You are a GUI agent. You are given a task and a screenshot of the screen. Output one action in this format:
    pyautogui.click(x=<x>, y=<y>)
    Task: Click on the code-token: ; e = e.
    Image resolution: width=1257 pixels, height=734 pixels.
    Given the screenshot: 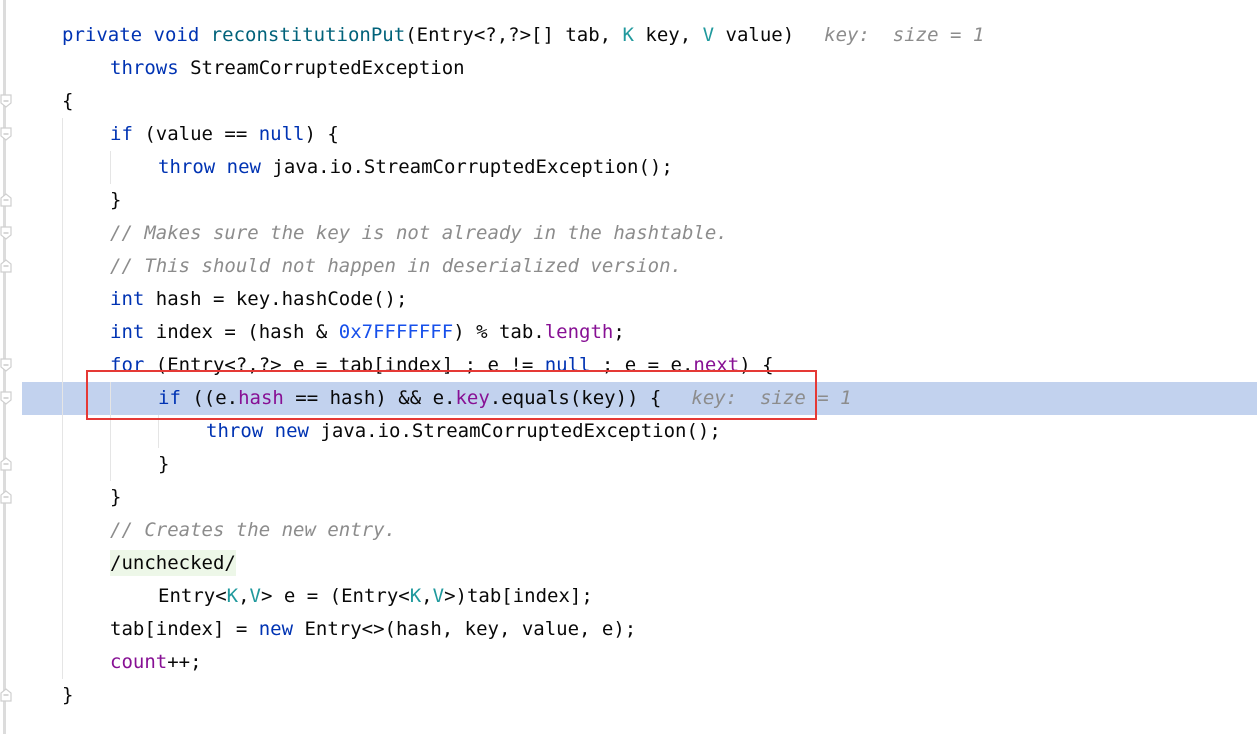 What is the action you would take?
    pyautogui.click(x=642, y=365)
    